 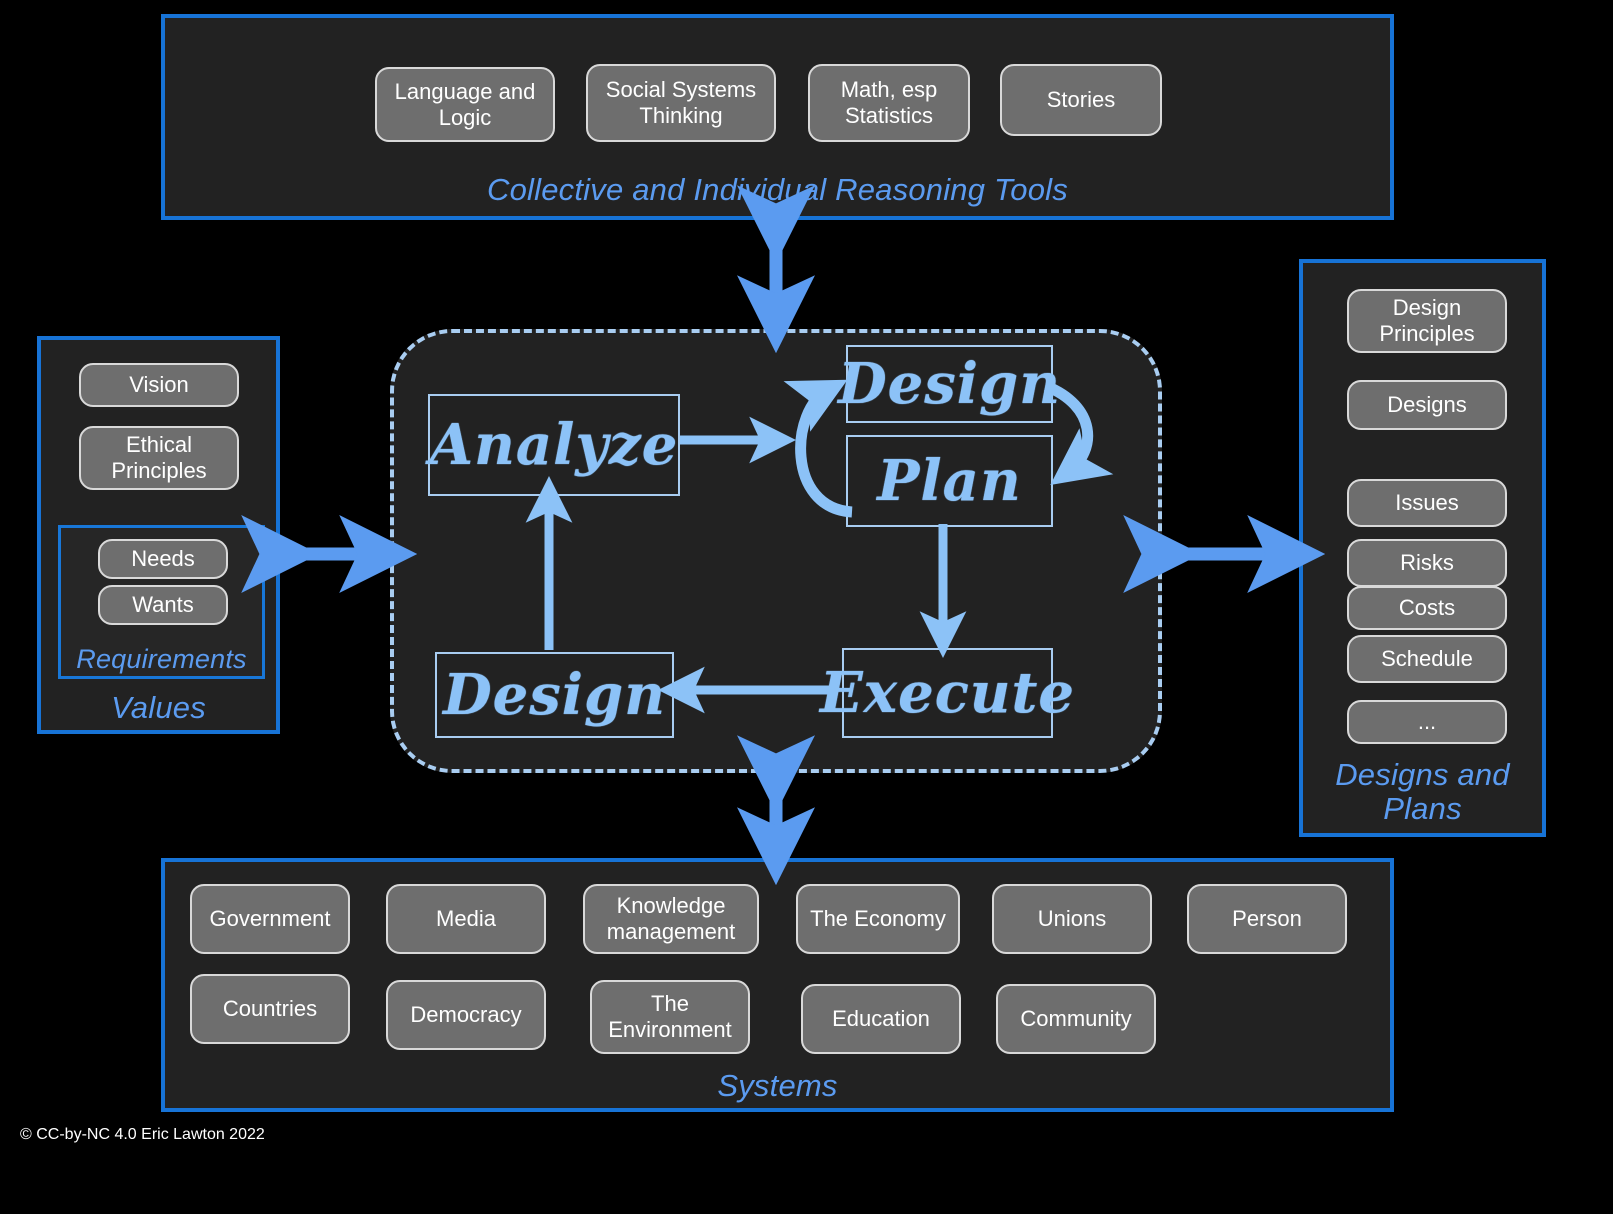 What do you see at coordinates (466, 1015) in the screenshot?
I see `pill-democracy: Democracy` at bounding box center [466, 1015].